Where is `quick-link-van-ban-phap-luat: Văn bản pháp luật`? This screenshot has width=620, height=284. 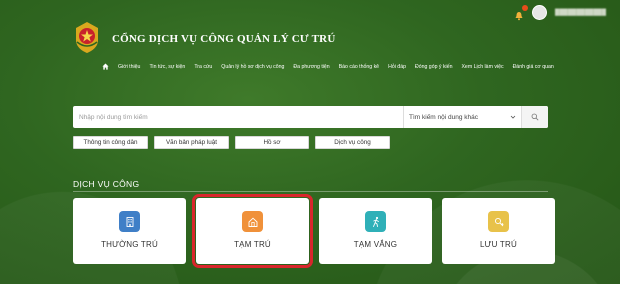 quick-link-van-ban-phap-luat: Văn bản pháp luật is located at coordinates (191, 142).